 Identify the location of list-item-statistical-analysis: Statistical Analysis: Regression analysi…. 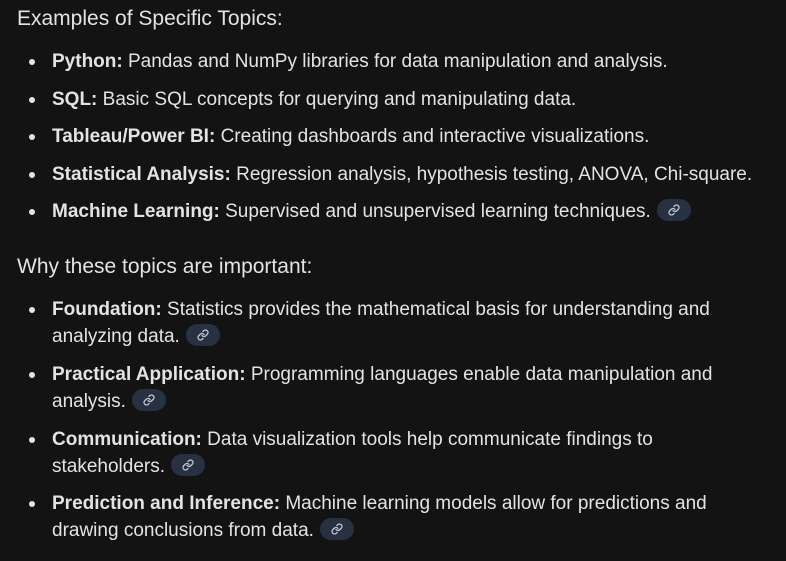
(391, 174).